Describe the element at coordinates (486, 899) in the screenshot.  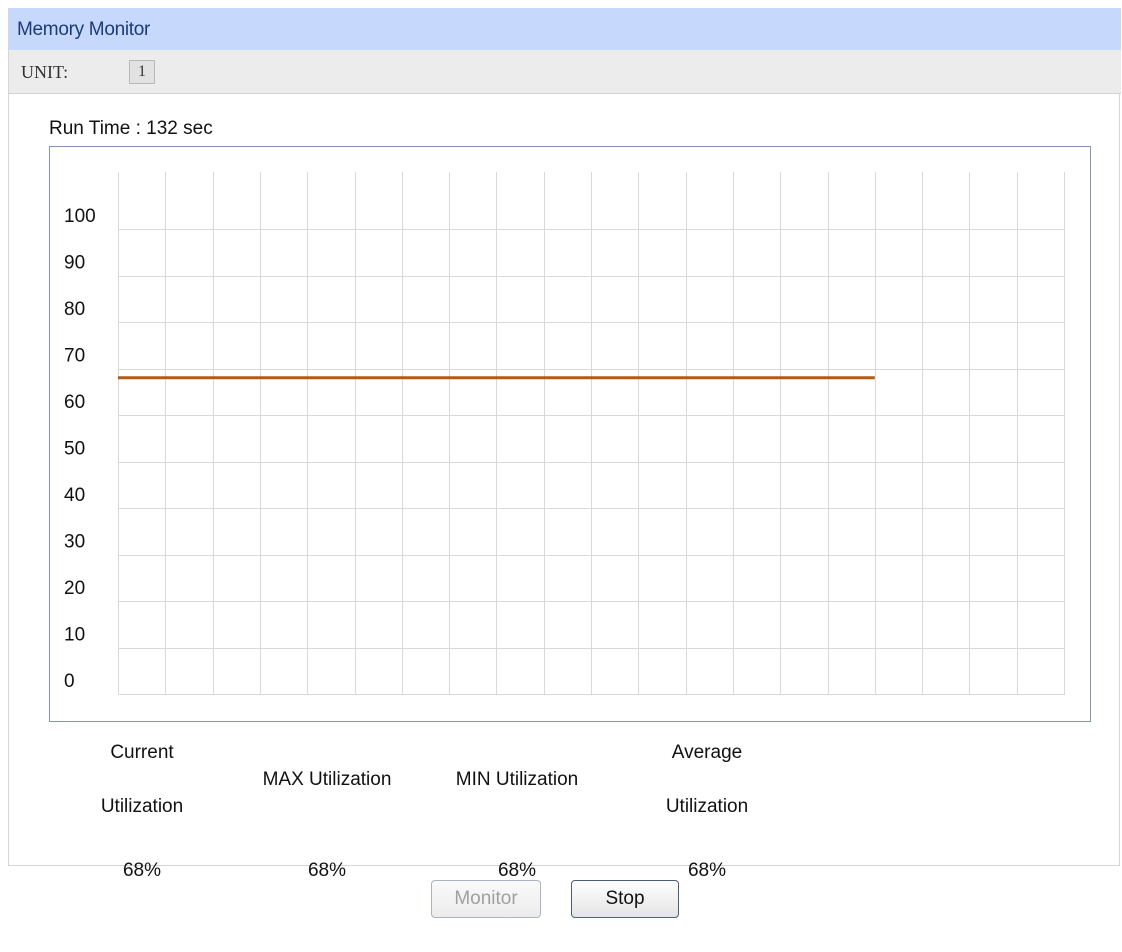
I see `monitor-button: Monitor` at that location.